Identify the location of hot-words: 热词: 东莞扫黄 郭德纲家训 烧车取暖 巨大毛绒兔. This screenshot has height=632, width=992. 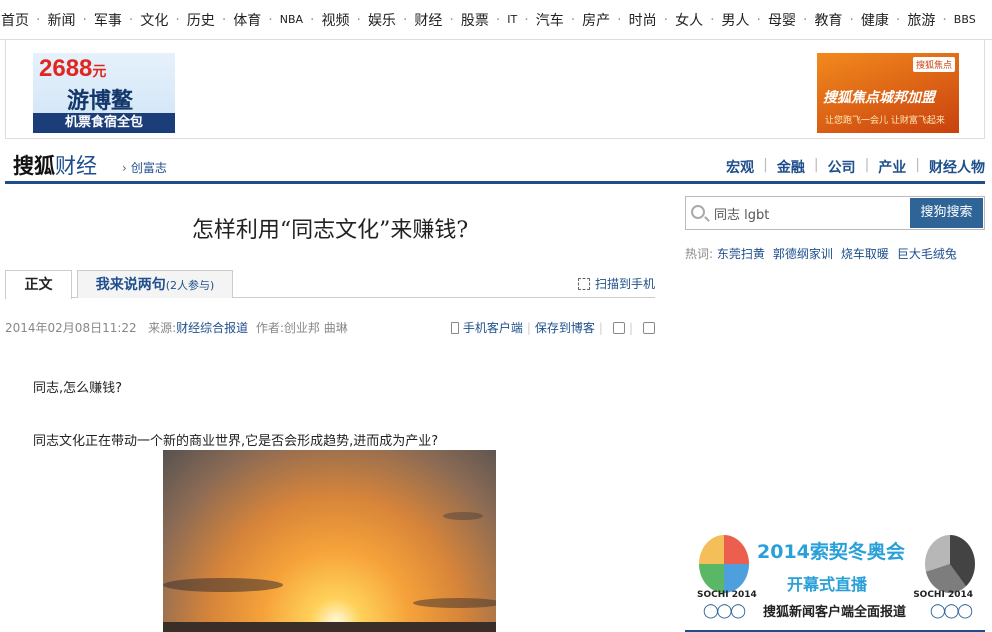
(825, 253).